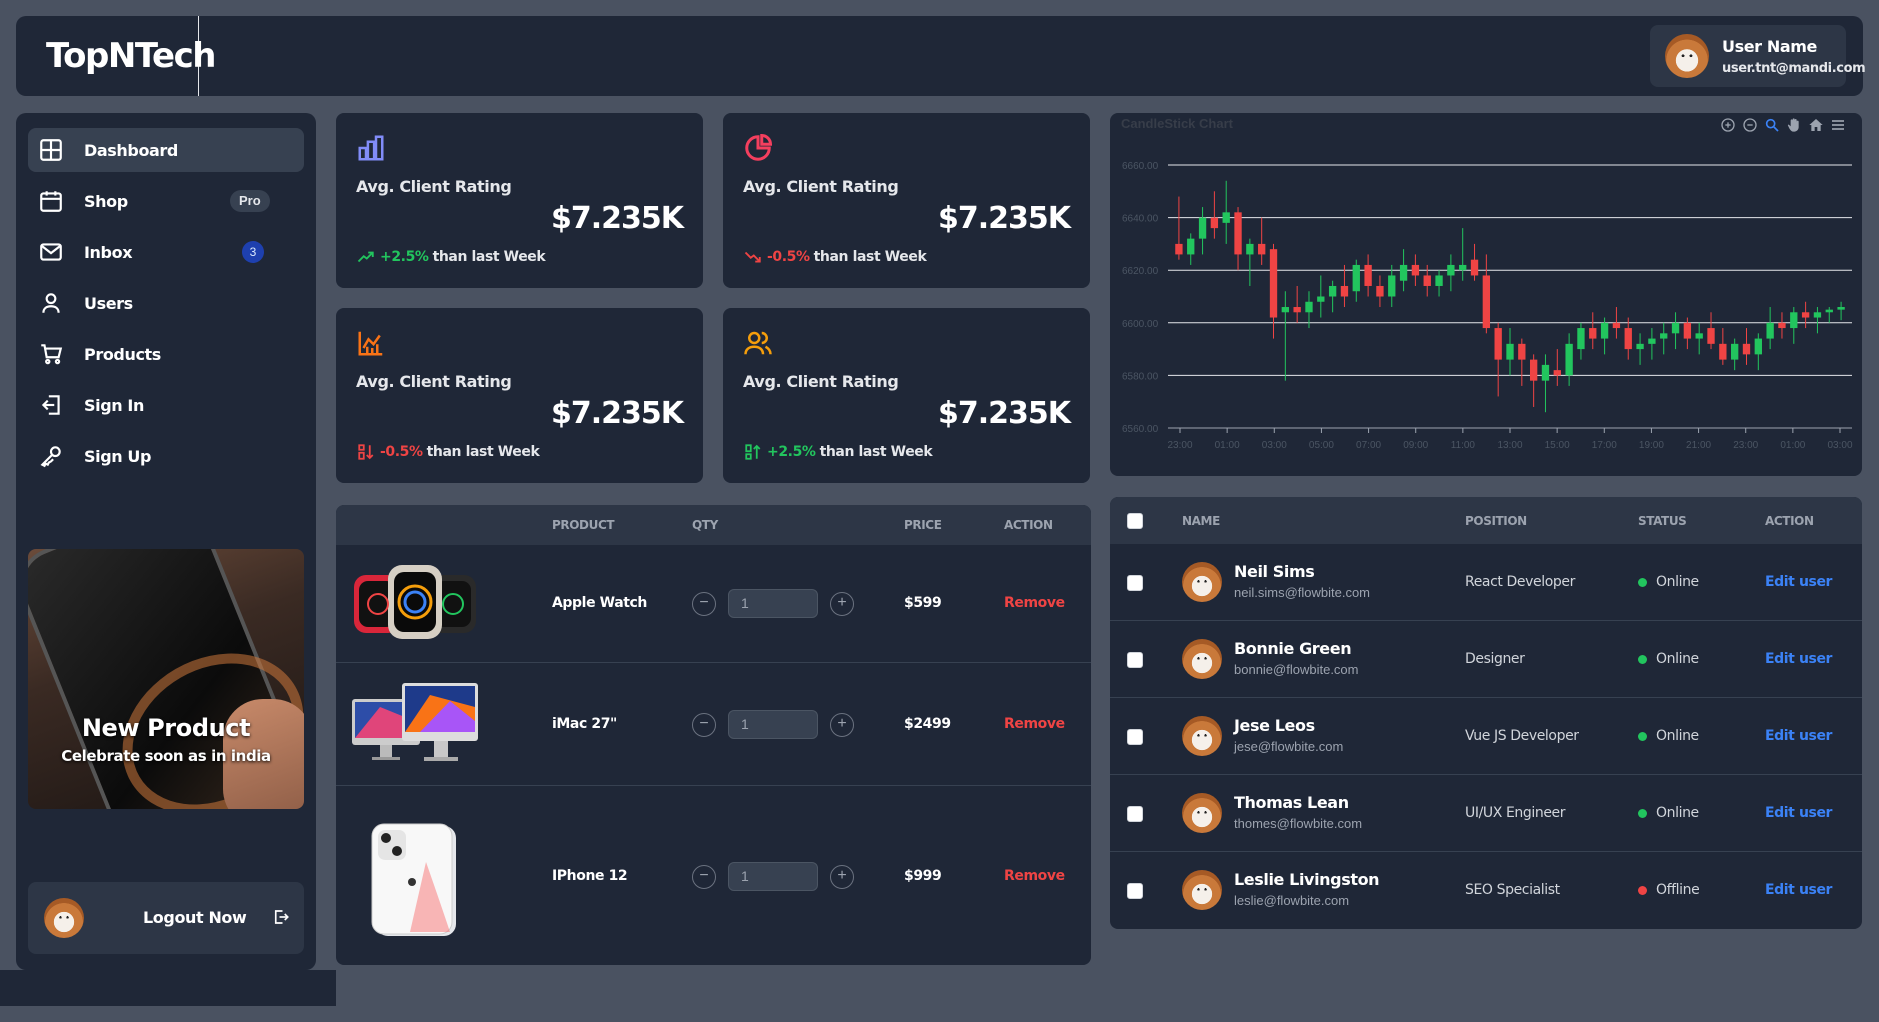 Image resolution: width=1879 pixels, height=1022 pixels. I want to click on product-name: iMac 27", so click(584, 724).